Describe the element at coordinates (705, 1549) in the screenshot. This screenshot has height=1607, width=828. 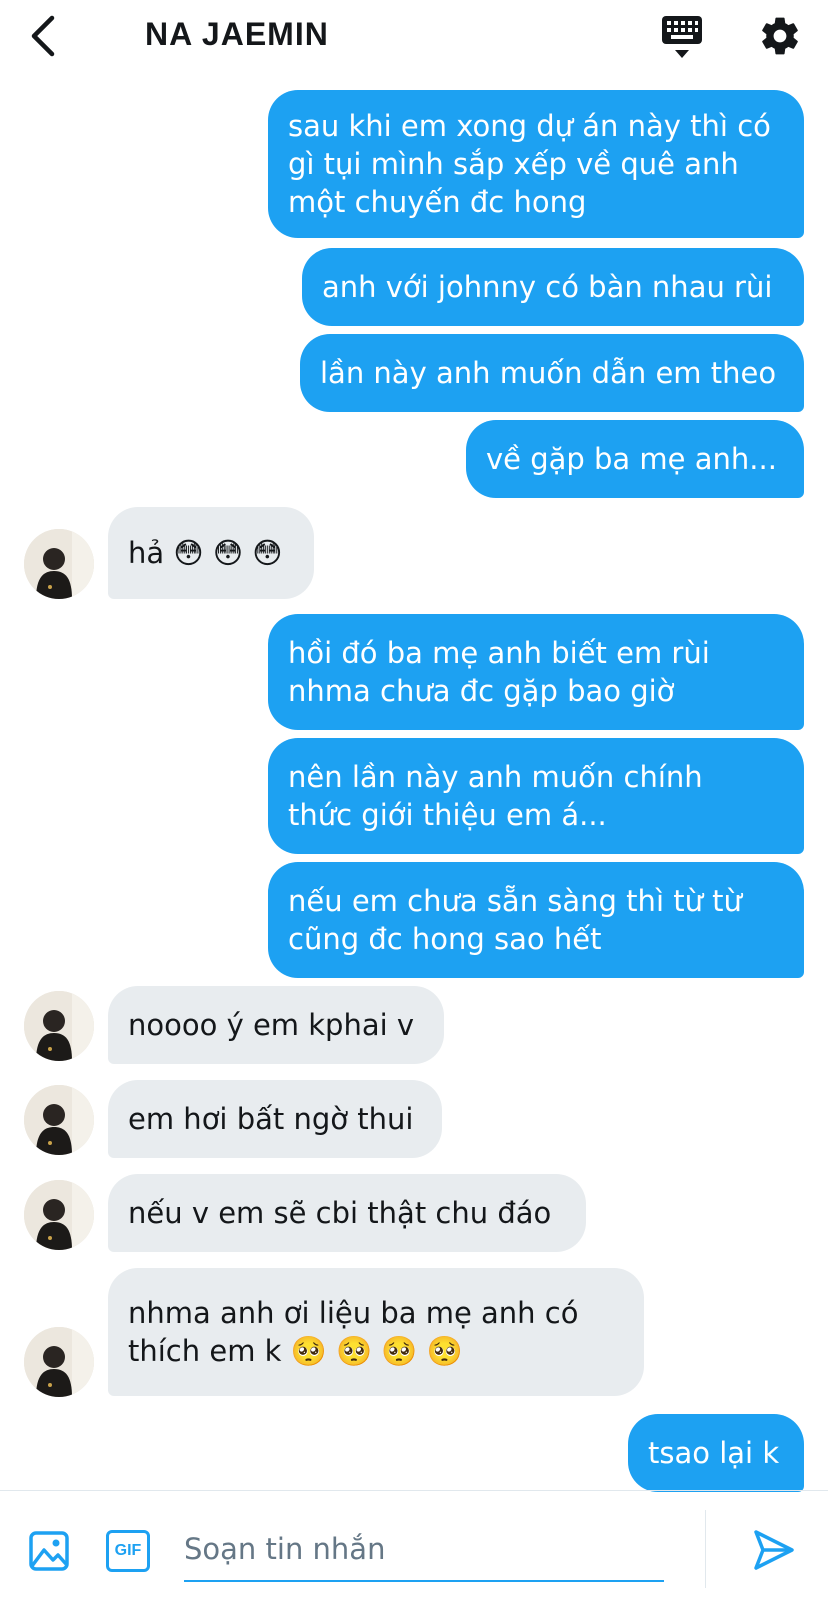
I see `composer-vertical-divider` at that location.